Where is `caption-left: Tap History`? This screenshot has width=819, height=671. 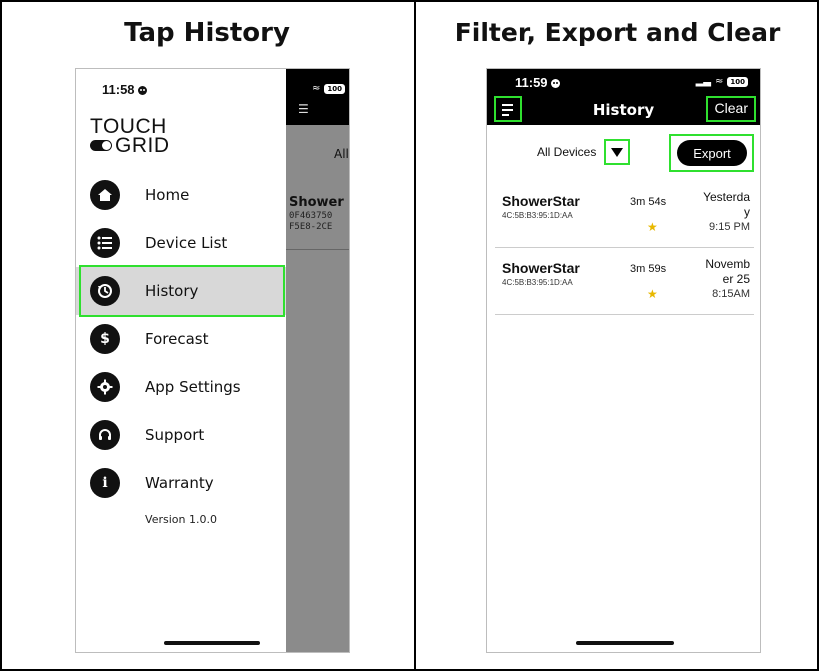
caption-left: Tap History is located at coordinates (207, 33).